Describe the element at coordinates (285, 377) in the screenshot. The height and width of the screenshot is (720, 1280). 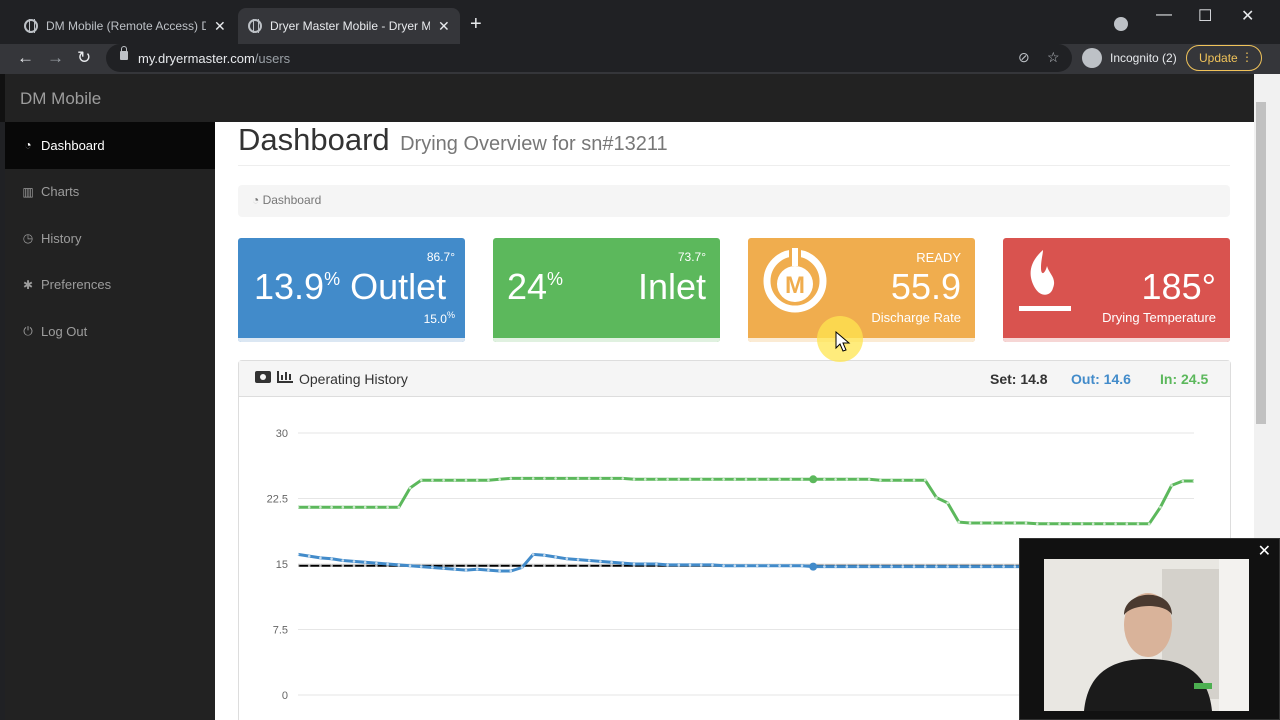
I see `bar-chart-icon` at that location.